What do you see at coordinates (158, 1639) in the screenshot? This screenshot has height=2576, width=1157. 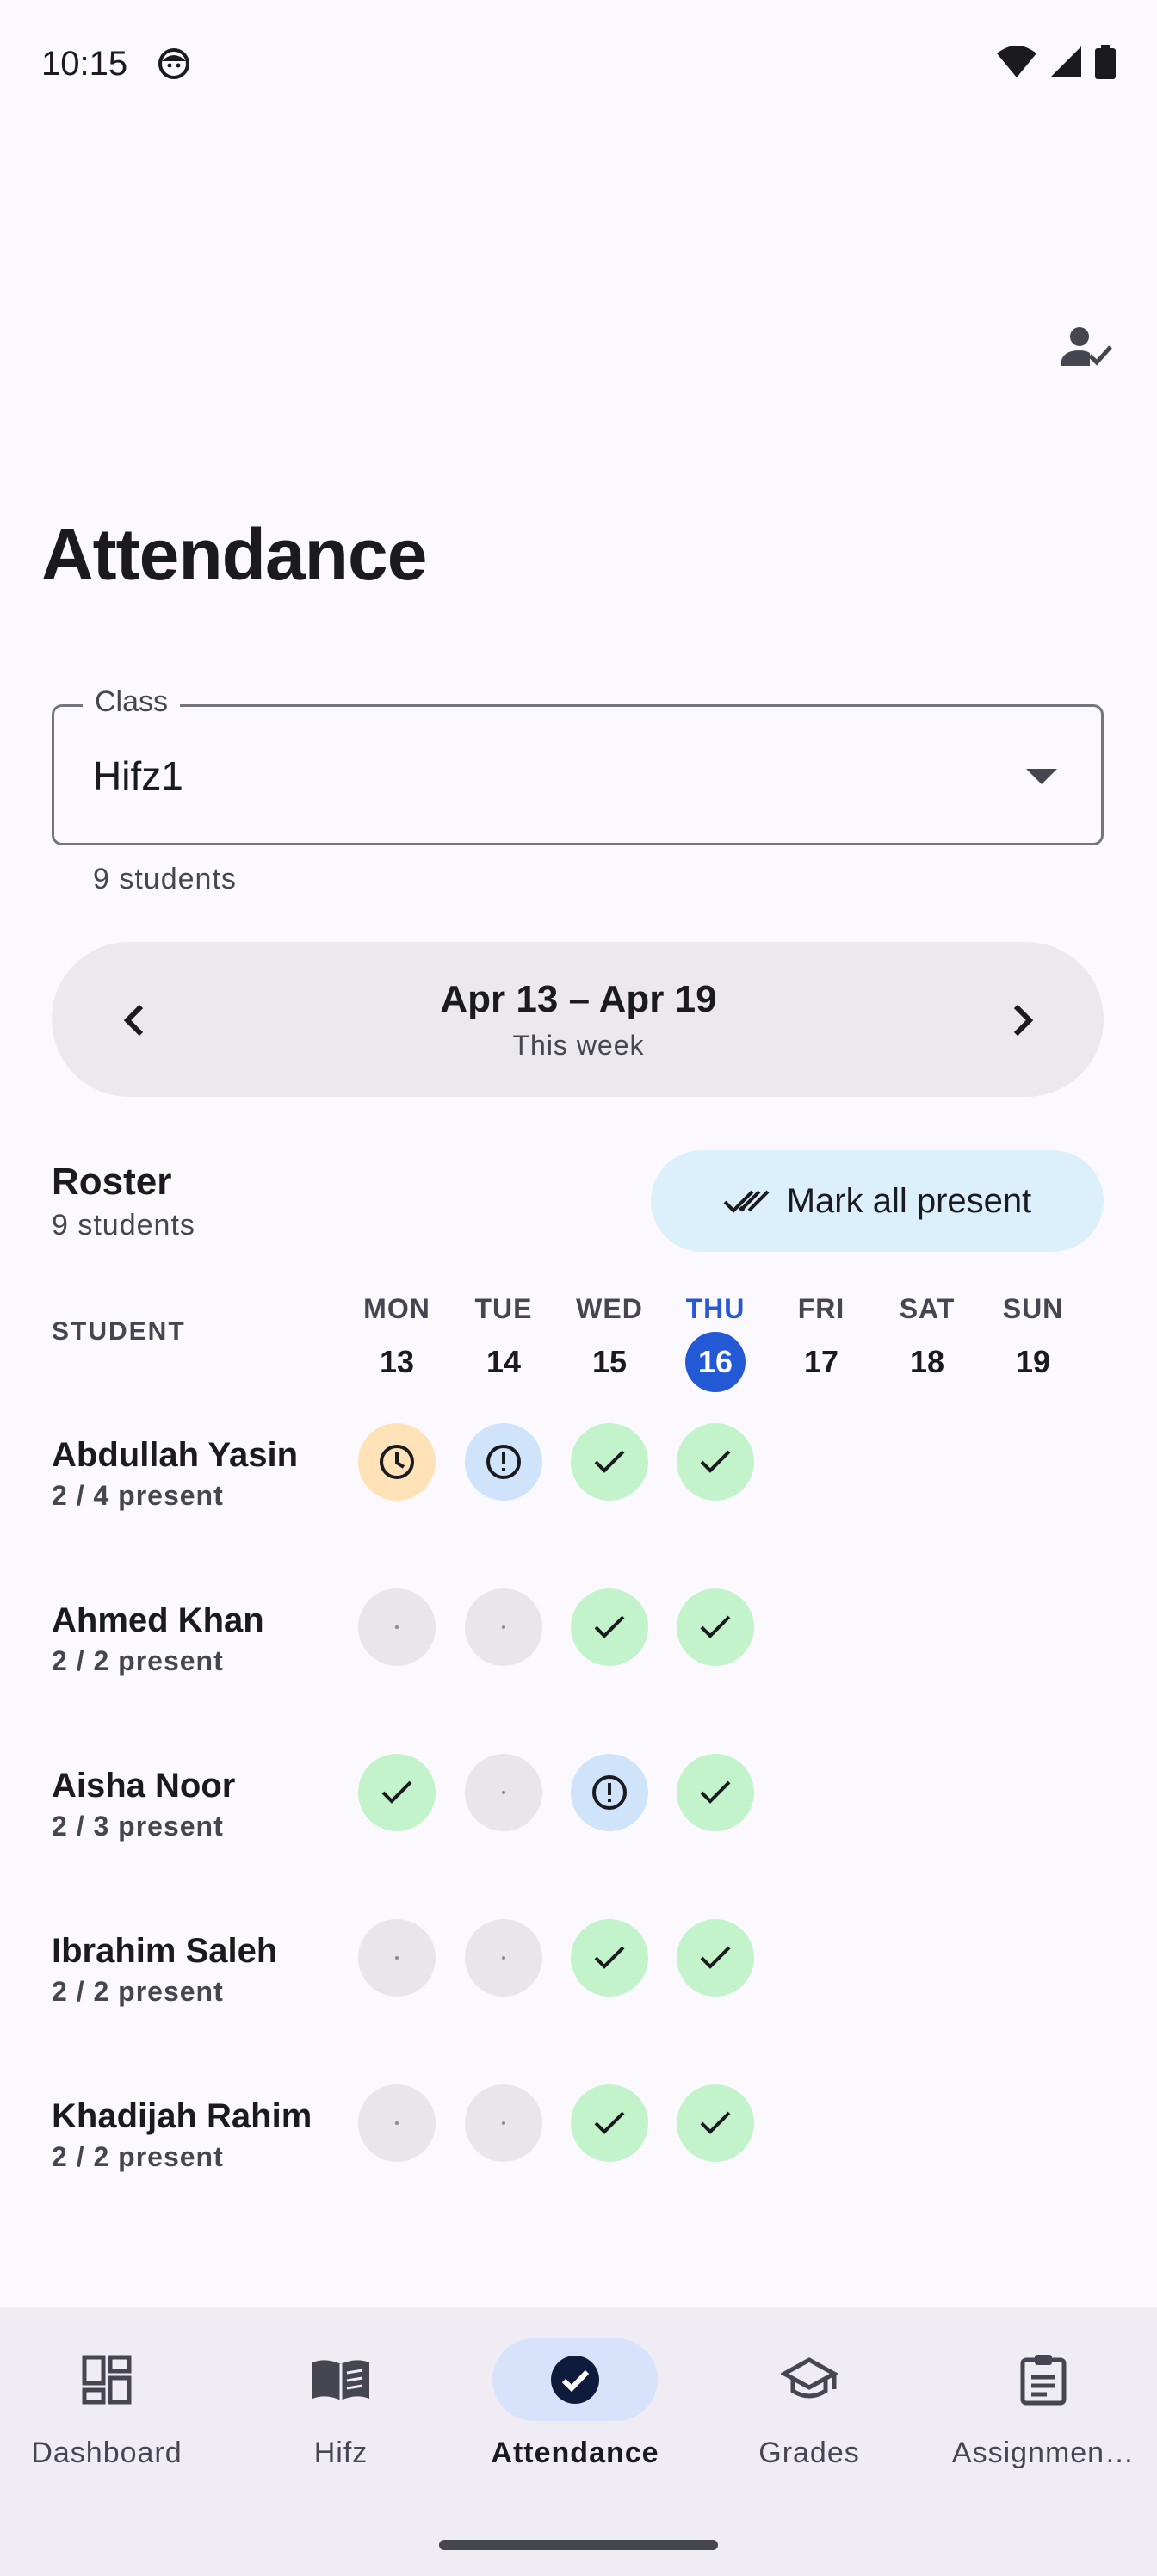 I see `student-row: Ahmed Khan 2 / 2 present` at bounding box center [158, 1639].